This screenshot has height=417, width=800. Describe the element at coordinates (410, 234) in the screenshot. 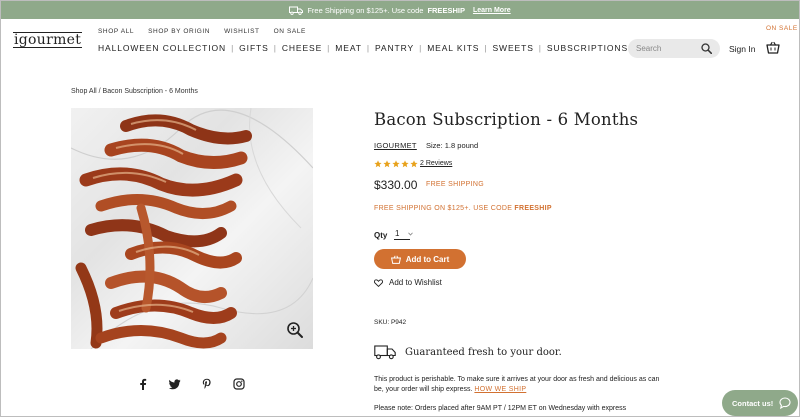

I see `chevron-down-icon` at that location.